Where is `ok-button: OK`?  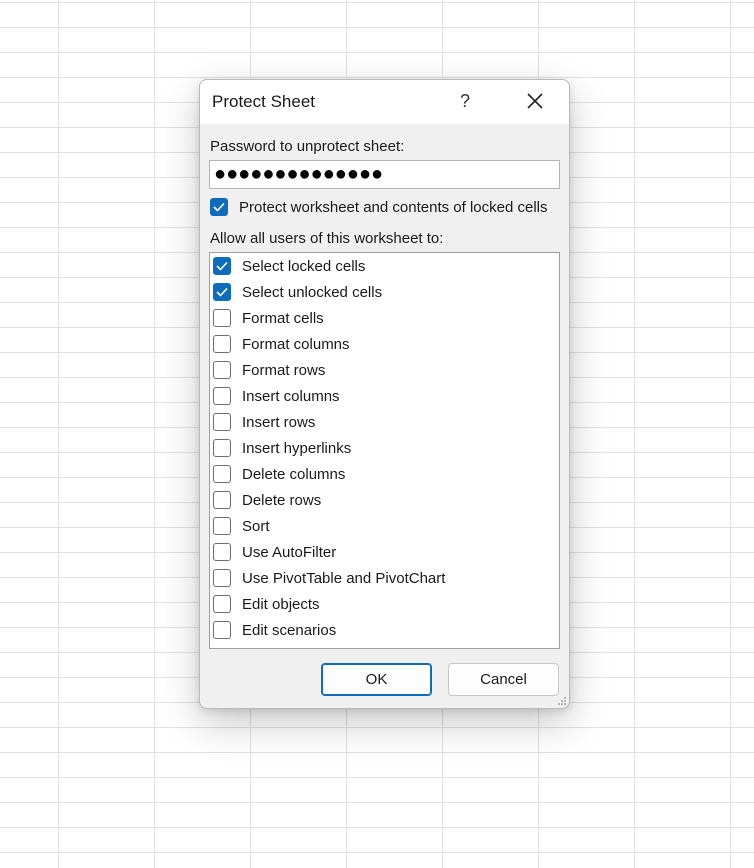 ok-button: OK is located at coordinates (376, 679).